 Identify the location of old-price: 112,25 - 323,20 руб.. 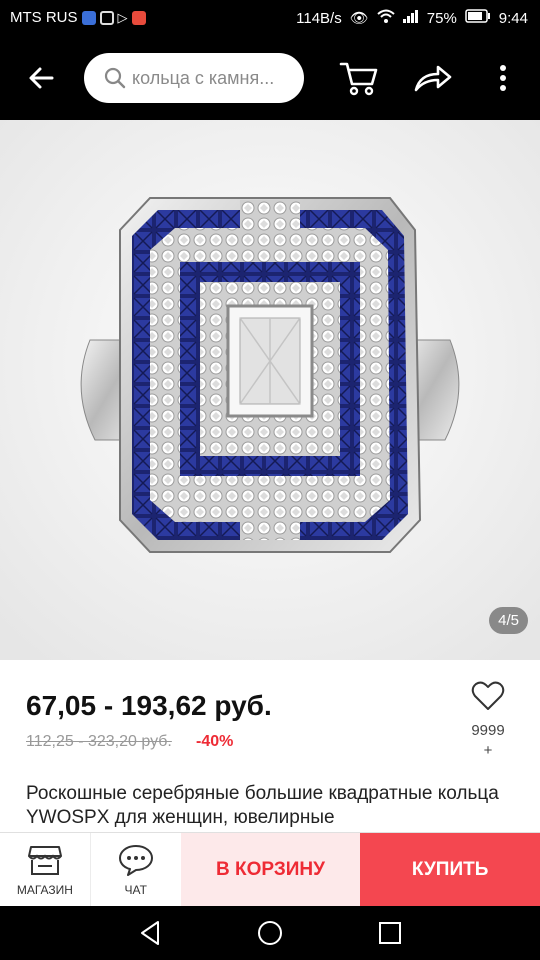
(99, 741).